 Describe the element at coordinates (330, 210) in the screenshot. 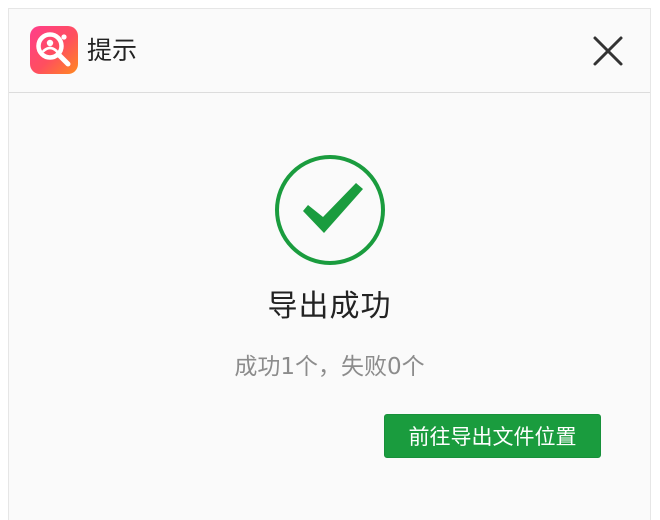

I see `check-circle-icon` at that location.